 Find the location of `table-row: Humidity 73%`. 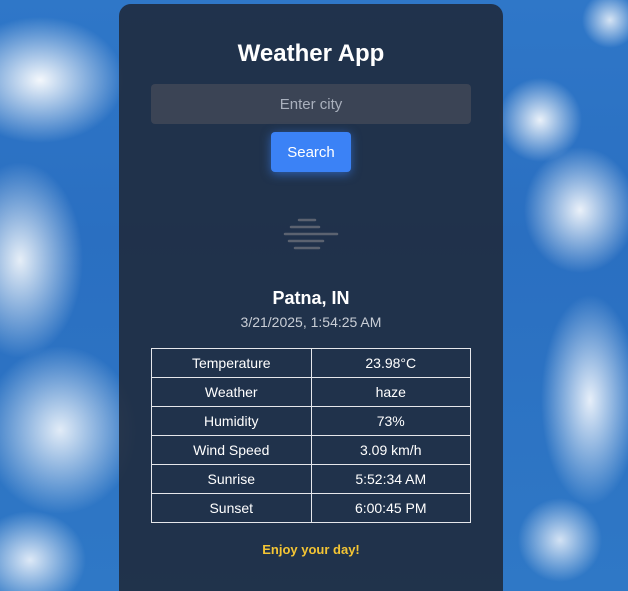

table-row: Humidity 73% is located at coordinates (311, 421).